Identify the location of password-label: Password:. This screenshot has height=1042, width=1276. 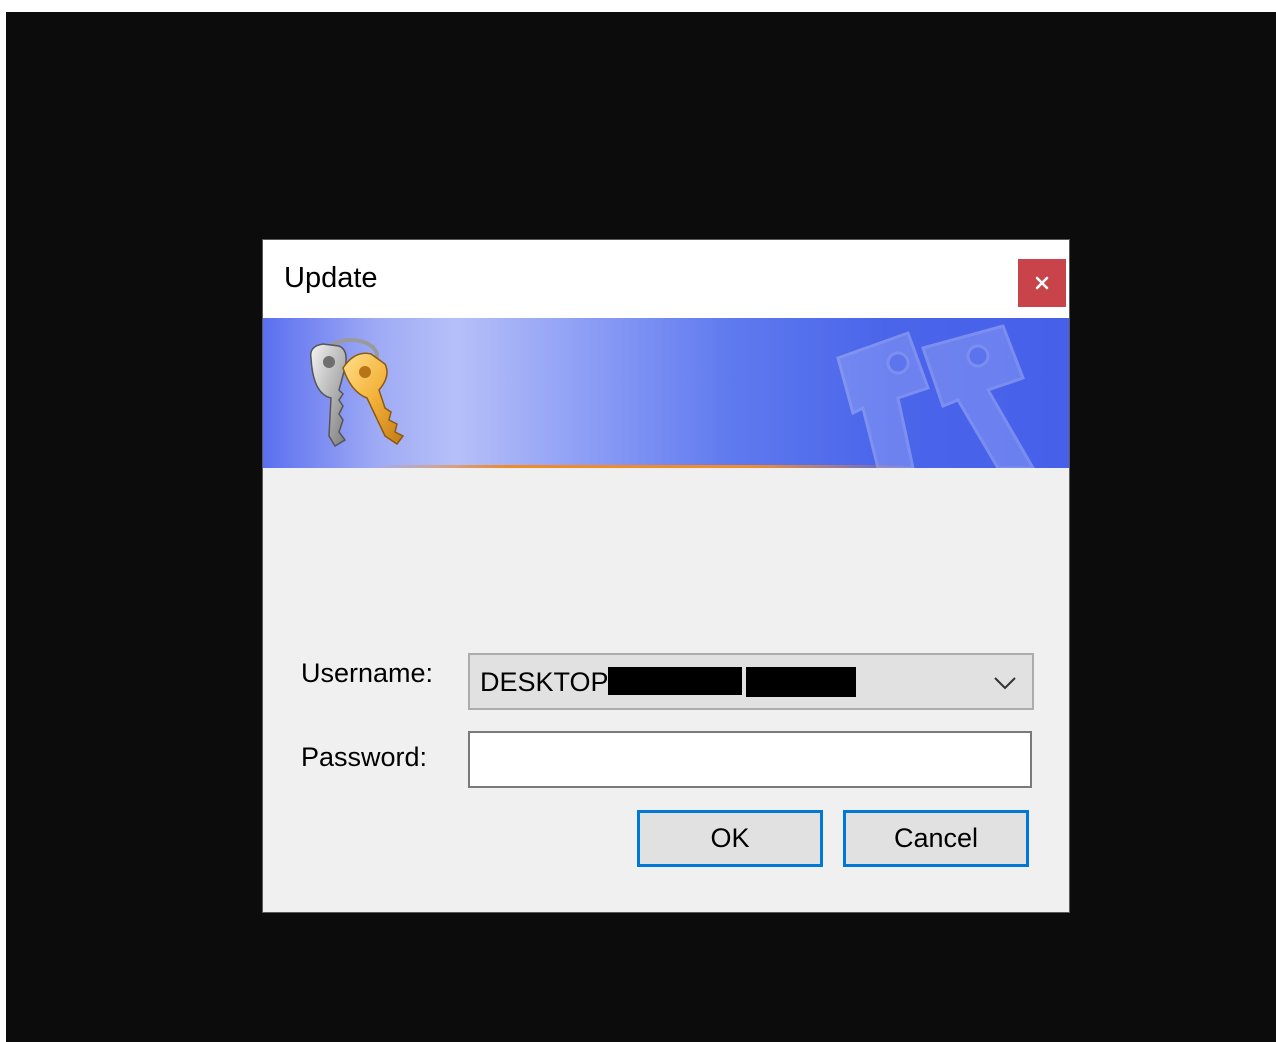
(364, 757).